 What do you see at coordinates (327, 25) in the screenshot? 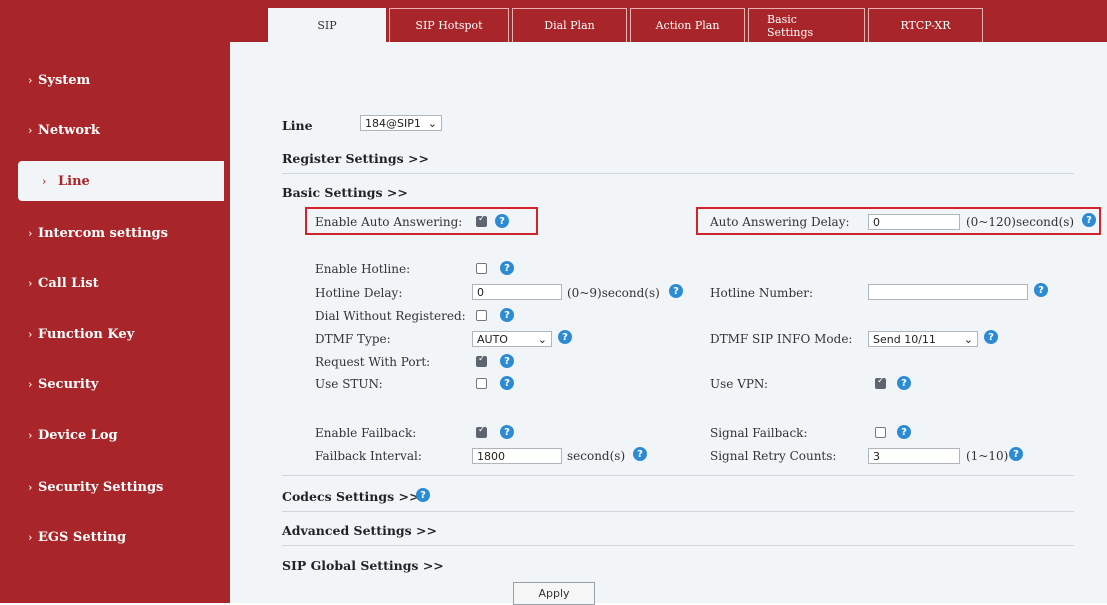
I see `tab-sip: SIP` at bounding box center [327, 25].